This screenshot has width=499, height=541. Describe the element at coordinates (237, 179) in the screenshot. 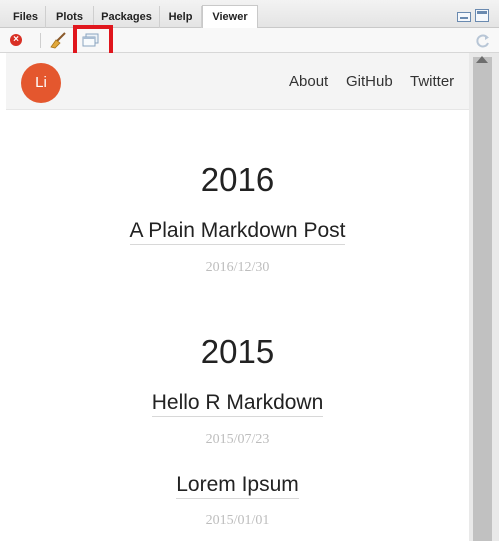

I see `year-heading: 2016` at that location.